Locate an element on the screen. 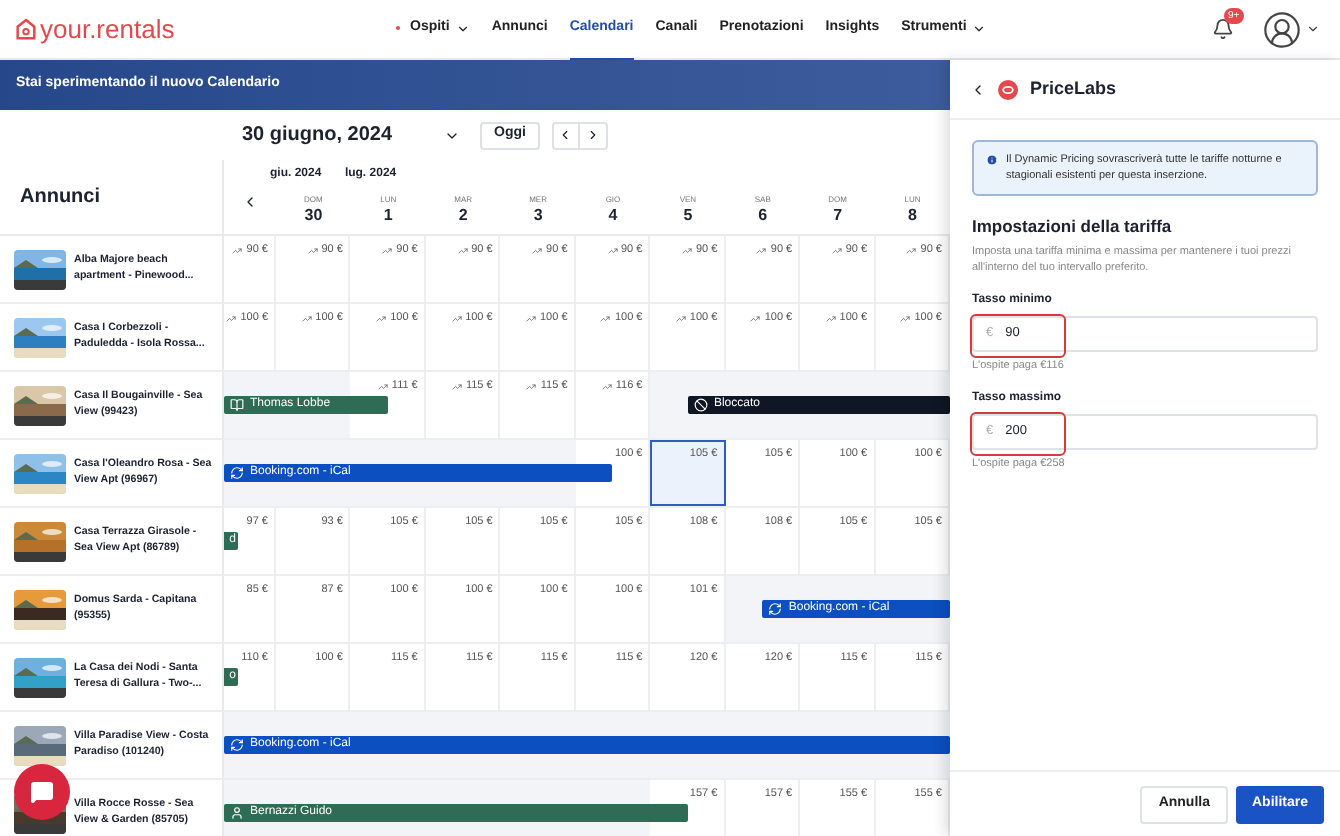  chat-button is located at coordinates (42, 792).